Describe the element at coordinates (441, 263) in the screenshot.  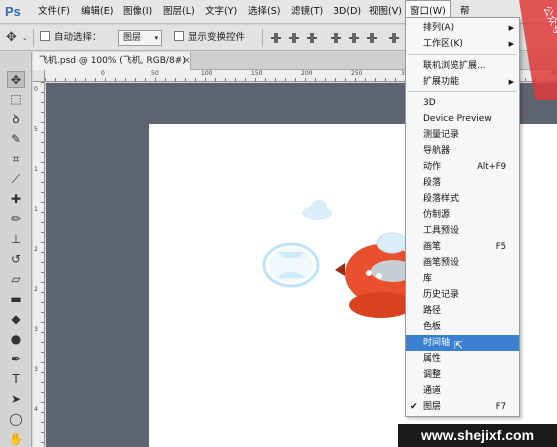
I see `menu-item-label: 画笔预设` at that location.